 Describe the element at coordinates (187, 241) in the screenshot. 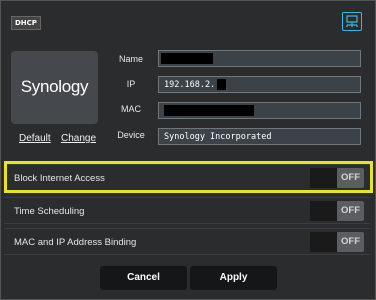

I see `setting-row-mac-ip-binding: MAC and IP Address Binding OFF` at that location.